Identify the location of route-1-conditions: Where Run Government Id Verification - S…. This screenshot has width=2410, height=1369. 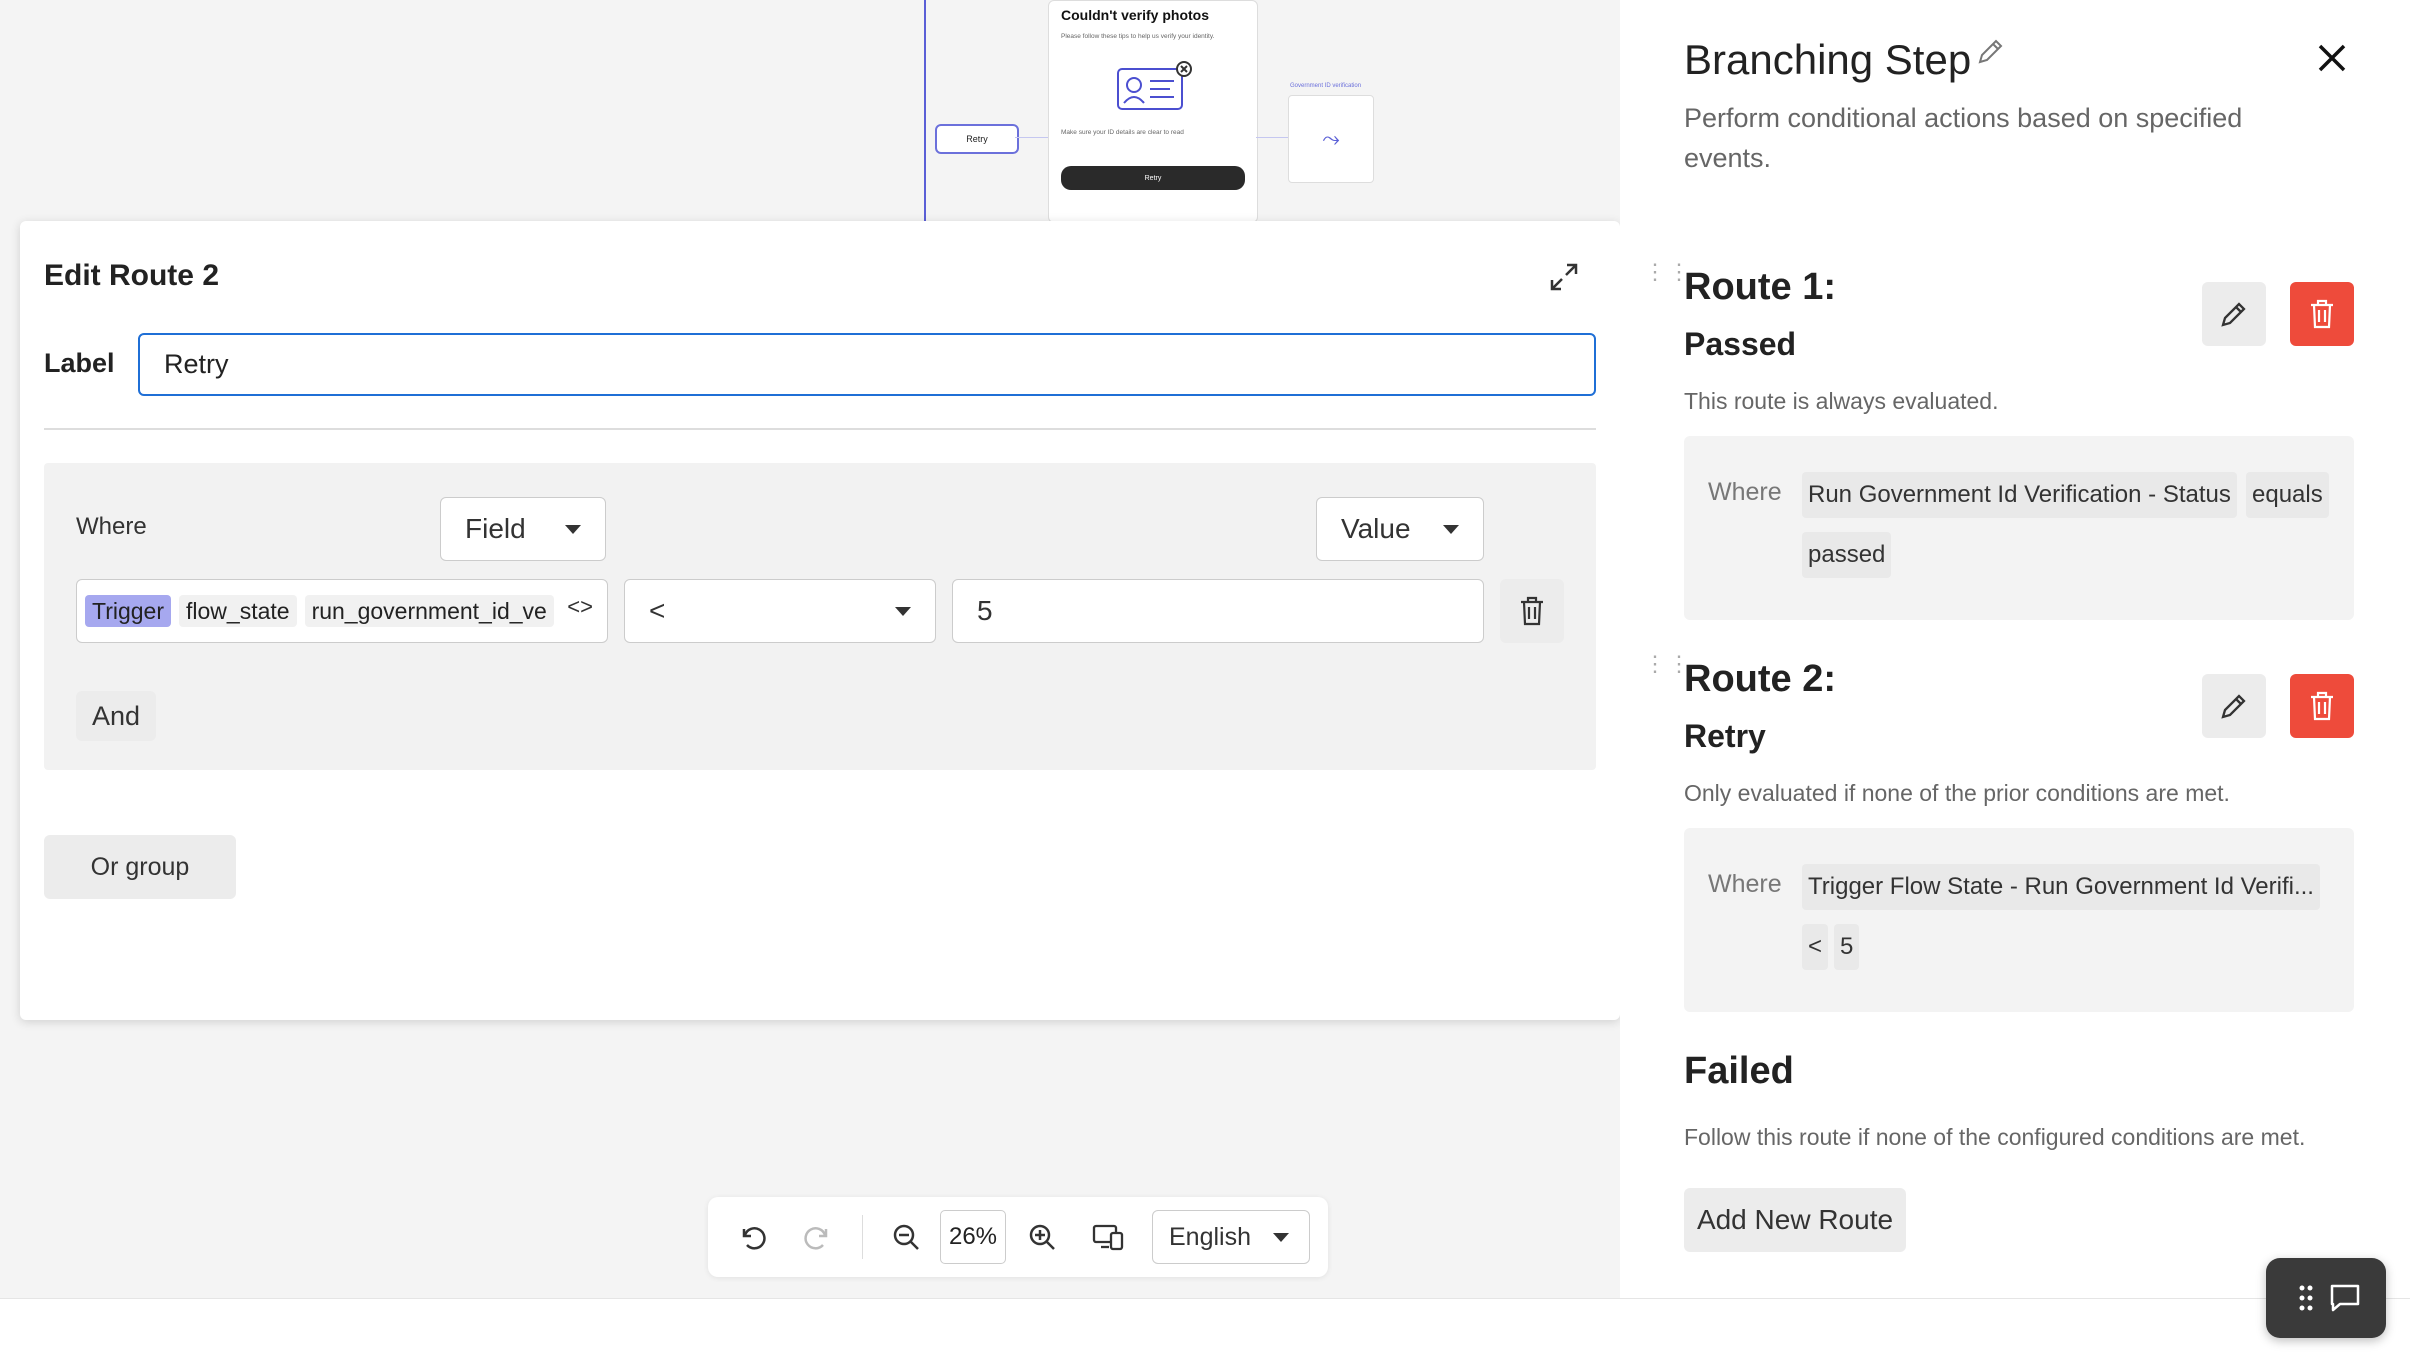
(2019, 528).